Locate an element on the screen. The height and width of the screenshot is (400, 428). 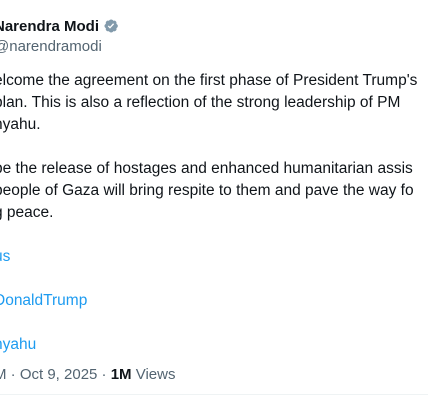
author-name-row: Narendra Modi is located at coordinates (59, 26).